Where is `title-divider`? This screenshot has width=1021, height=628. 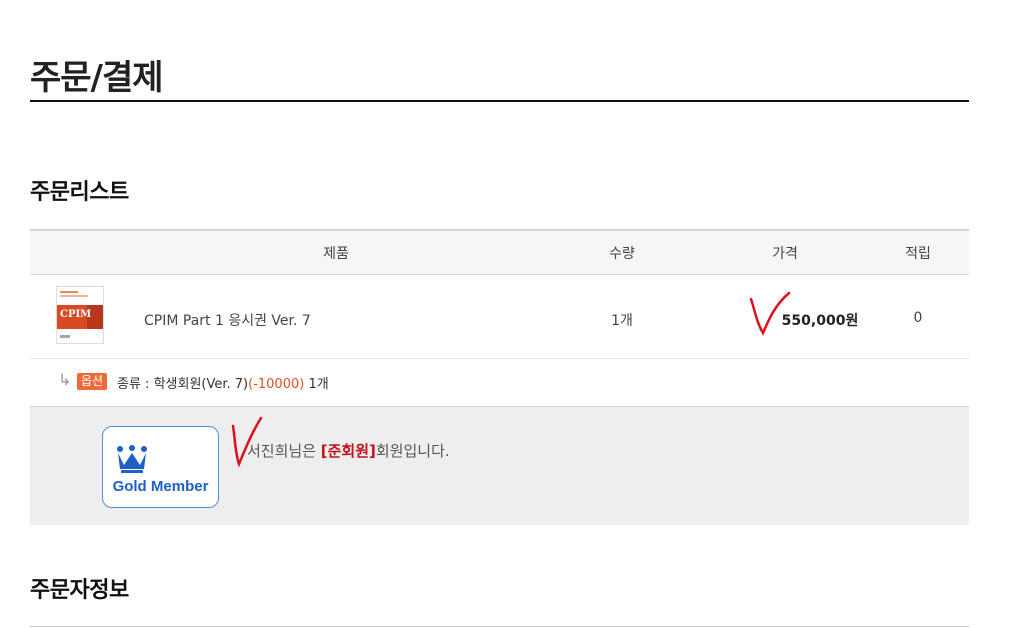
title-divider is located at coordinates (499, 101).